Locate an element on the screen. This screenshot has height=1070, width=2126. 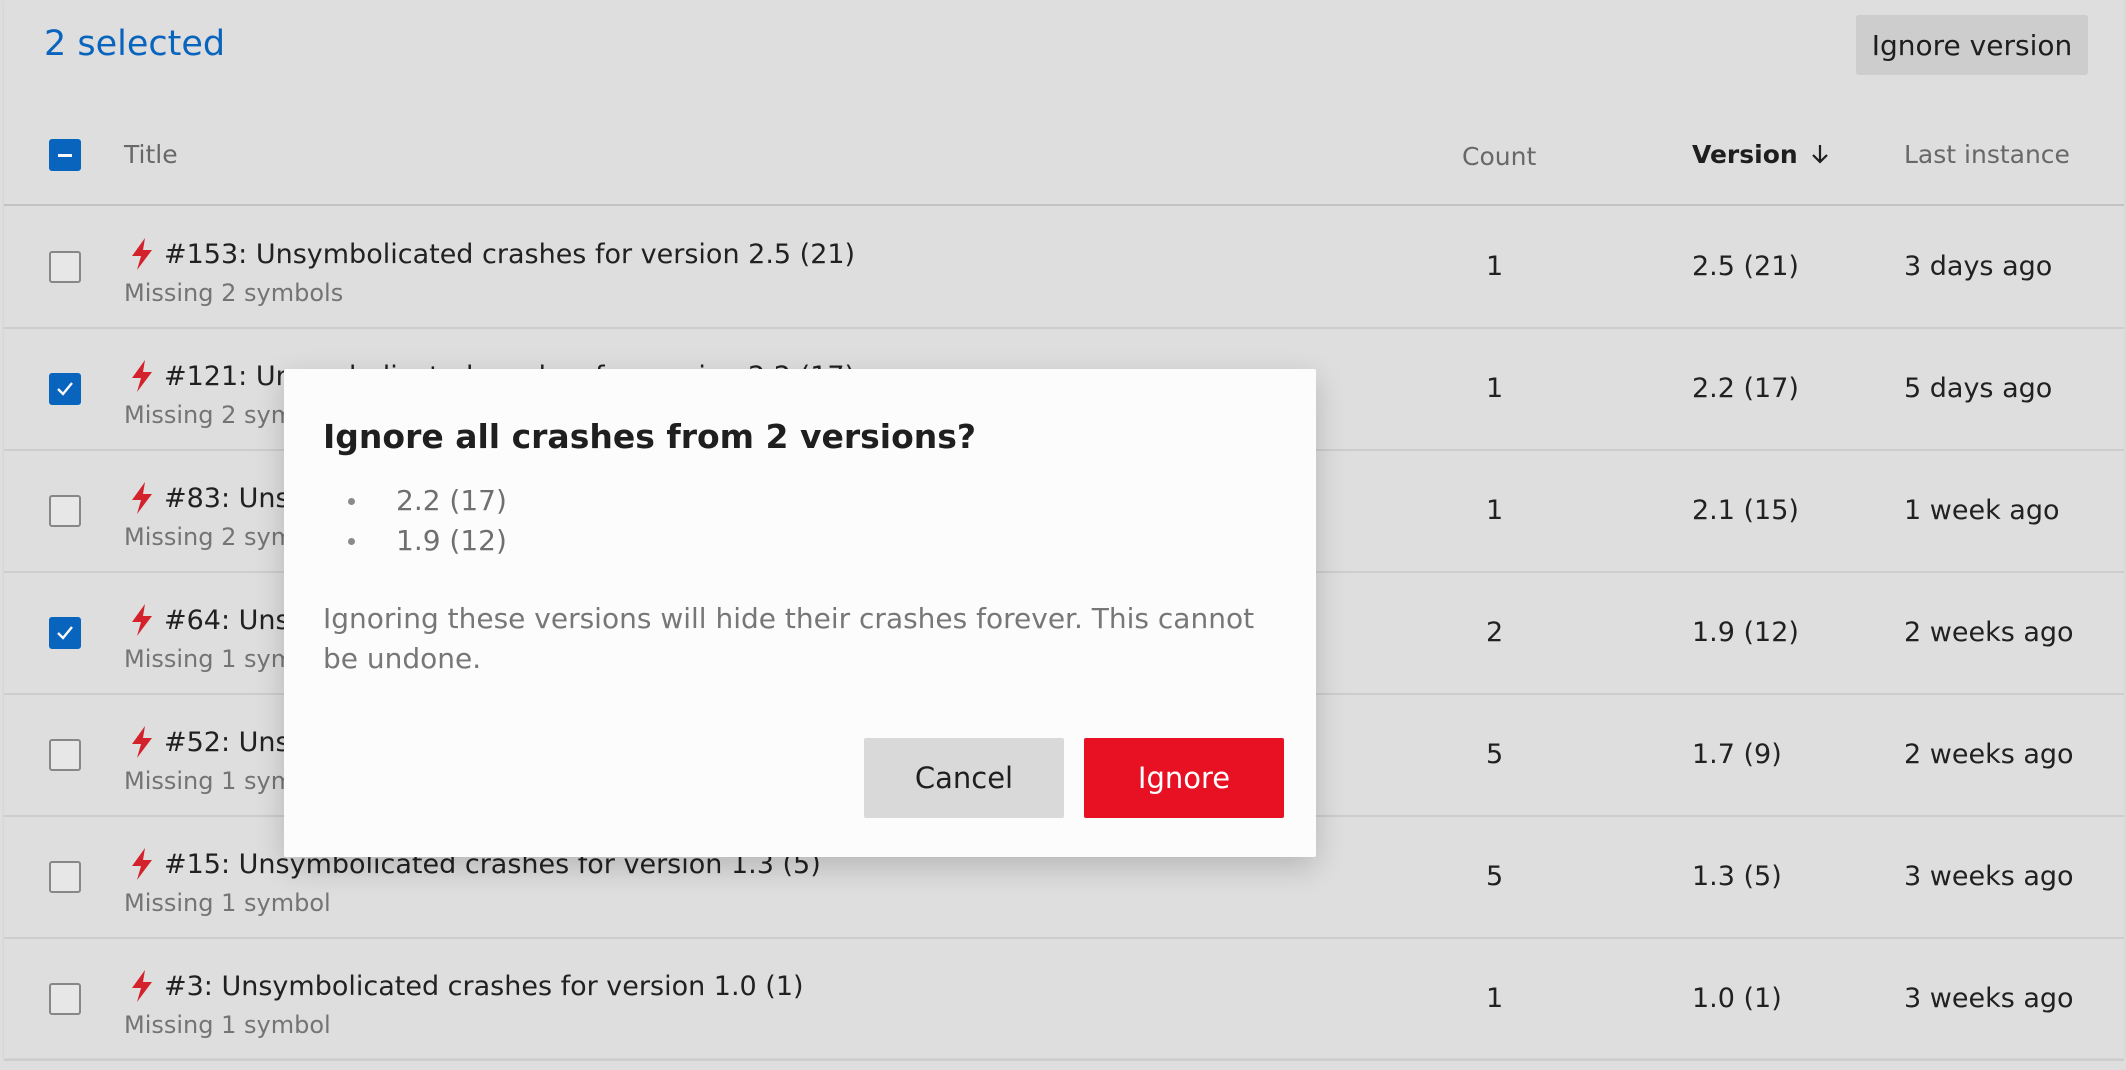
cancel-button: Cancel is located at coordinates (964, 778).